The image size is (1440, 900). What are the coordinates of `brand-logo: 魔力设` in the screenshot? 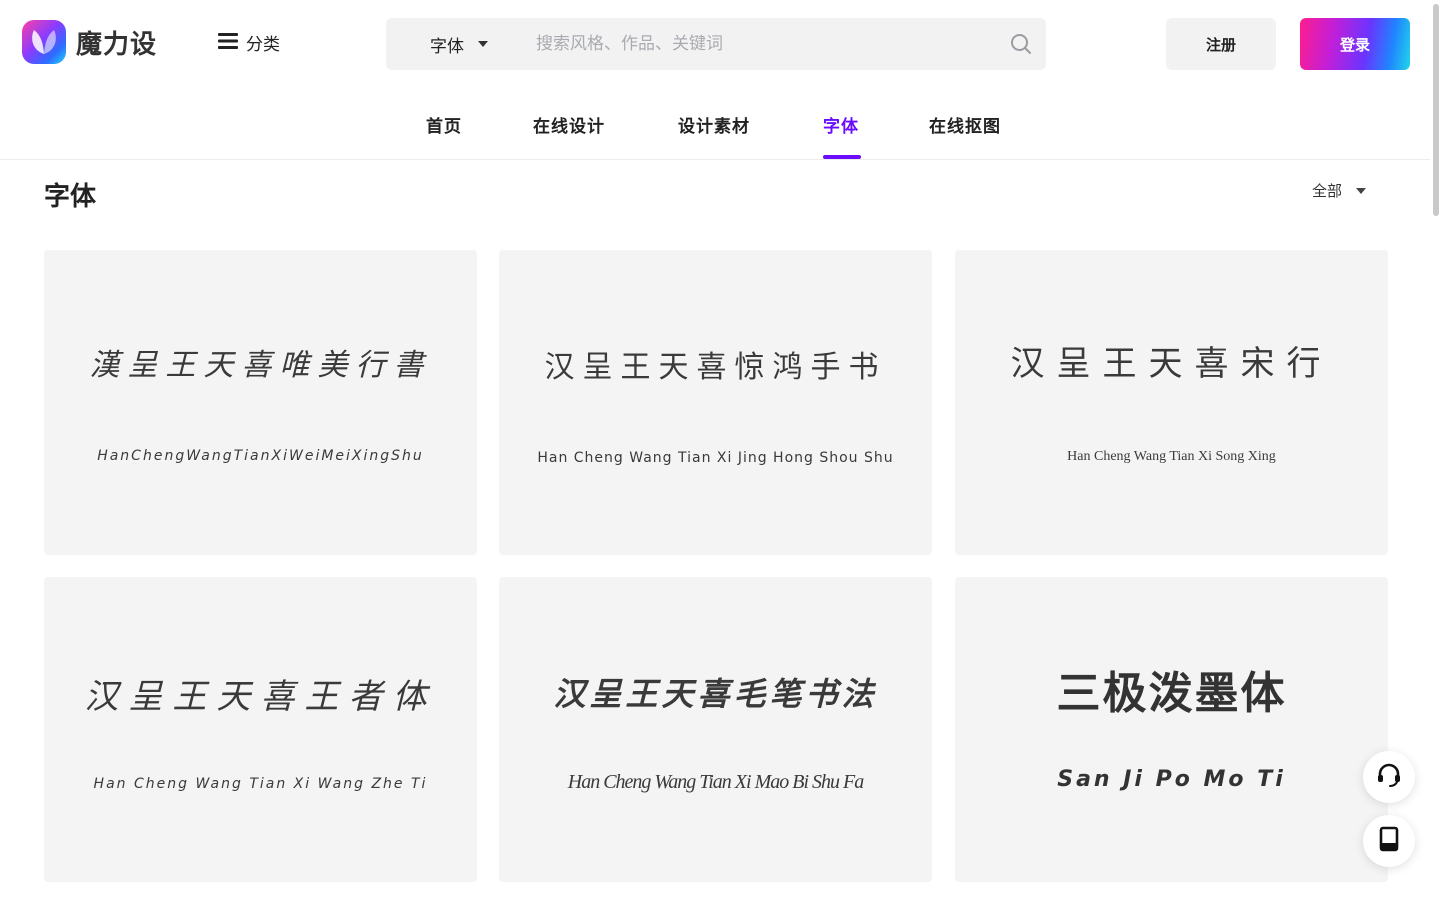 It's located at (89, 42).